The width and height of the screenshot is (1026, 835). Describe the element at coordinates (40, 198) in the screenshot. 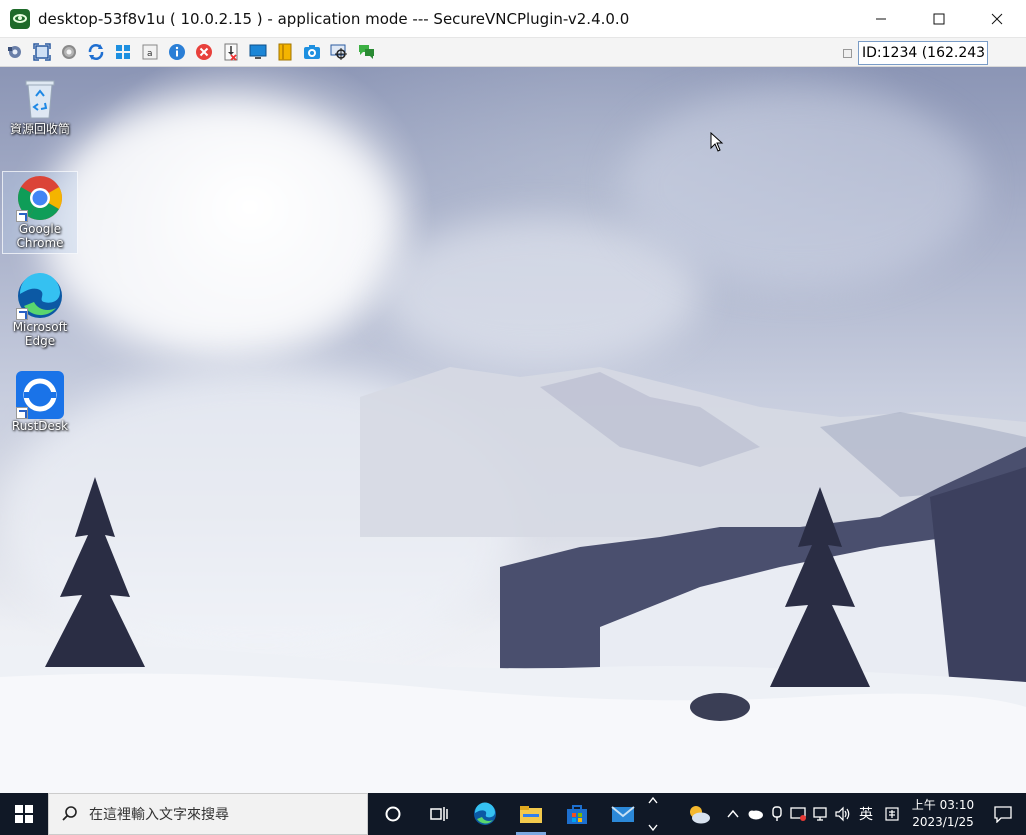

I see `chrome-icon` at that location.